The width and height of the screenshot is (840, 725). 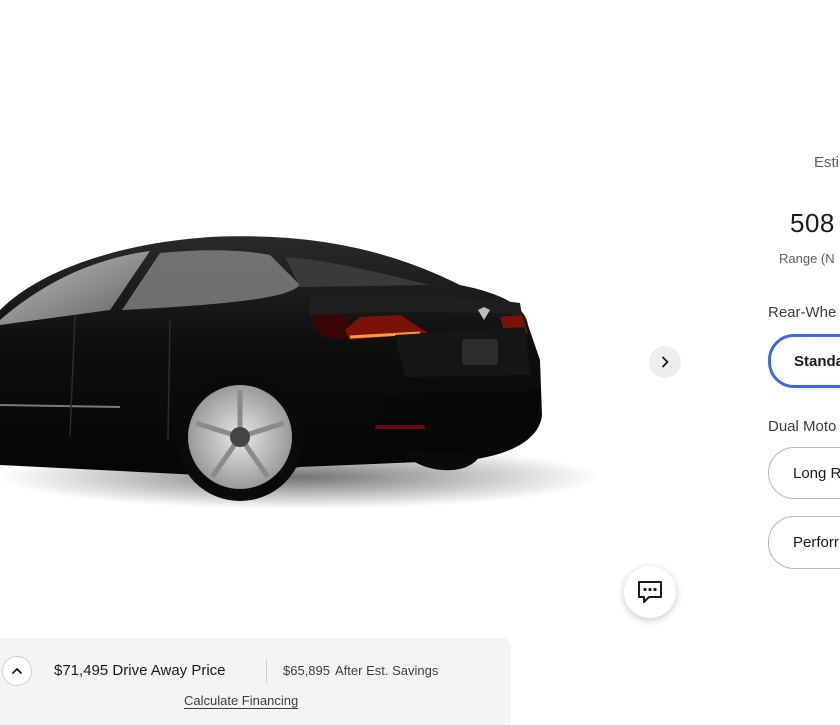 What do you see at coordinates (812, 223) in the screenshot?
I see `range-value: 508` at bounding box center [812, 223].